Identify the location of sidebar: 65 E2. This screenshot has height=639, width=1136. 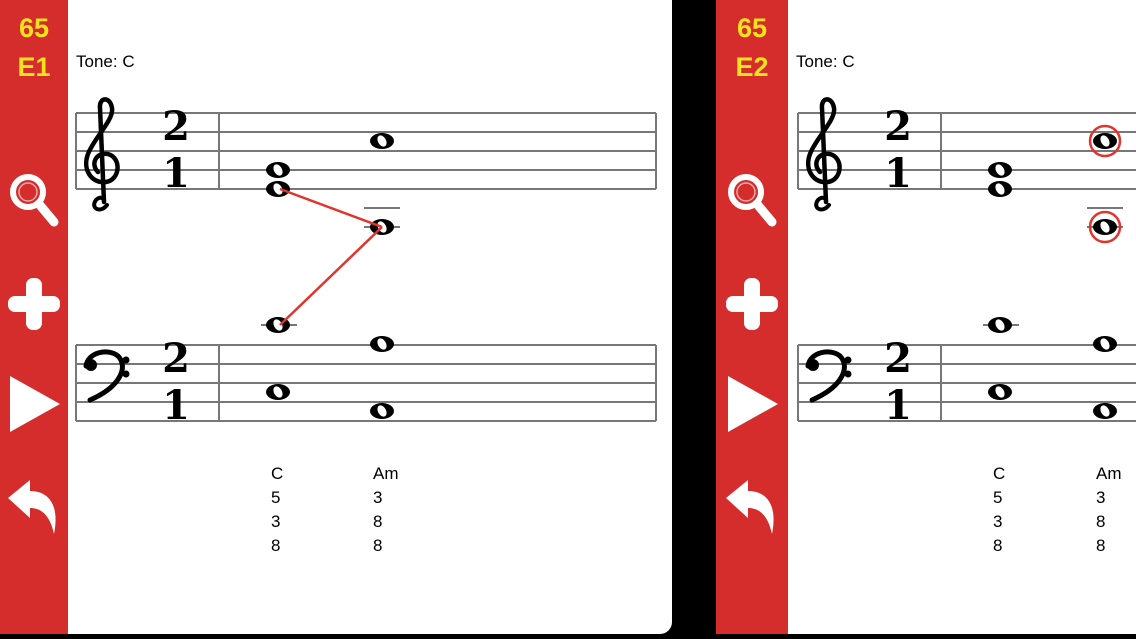
(752, 317).